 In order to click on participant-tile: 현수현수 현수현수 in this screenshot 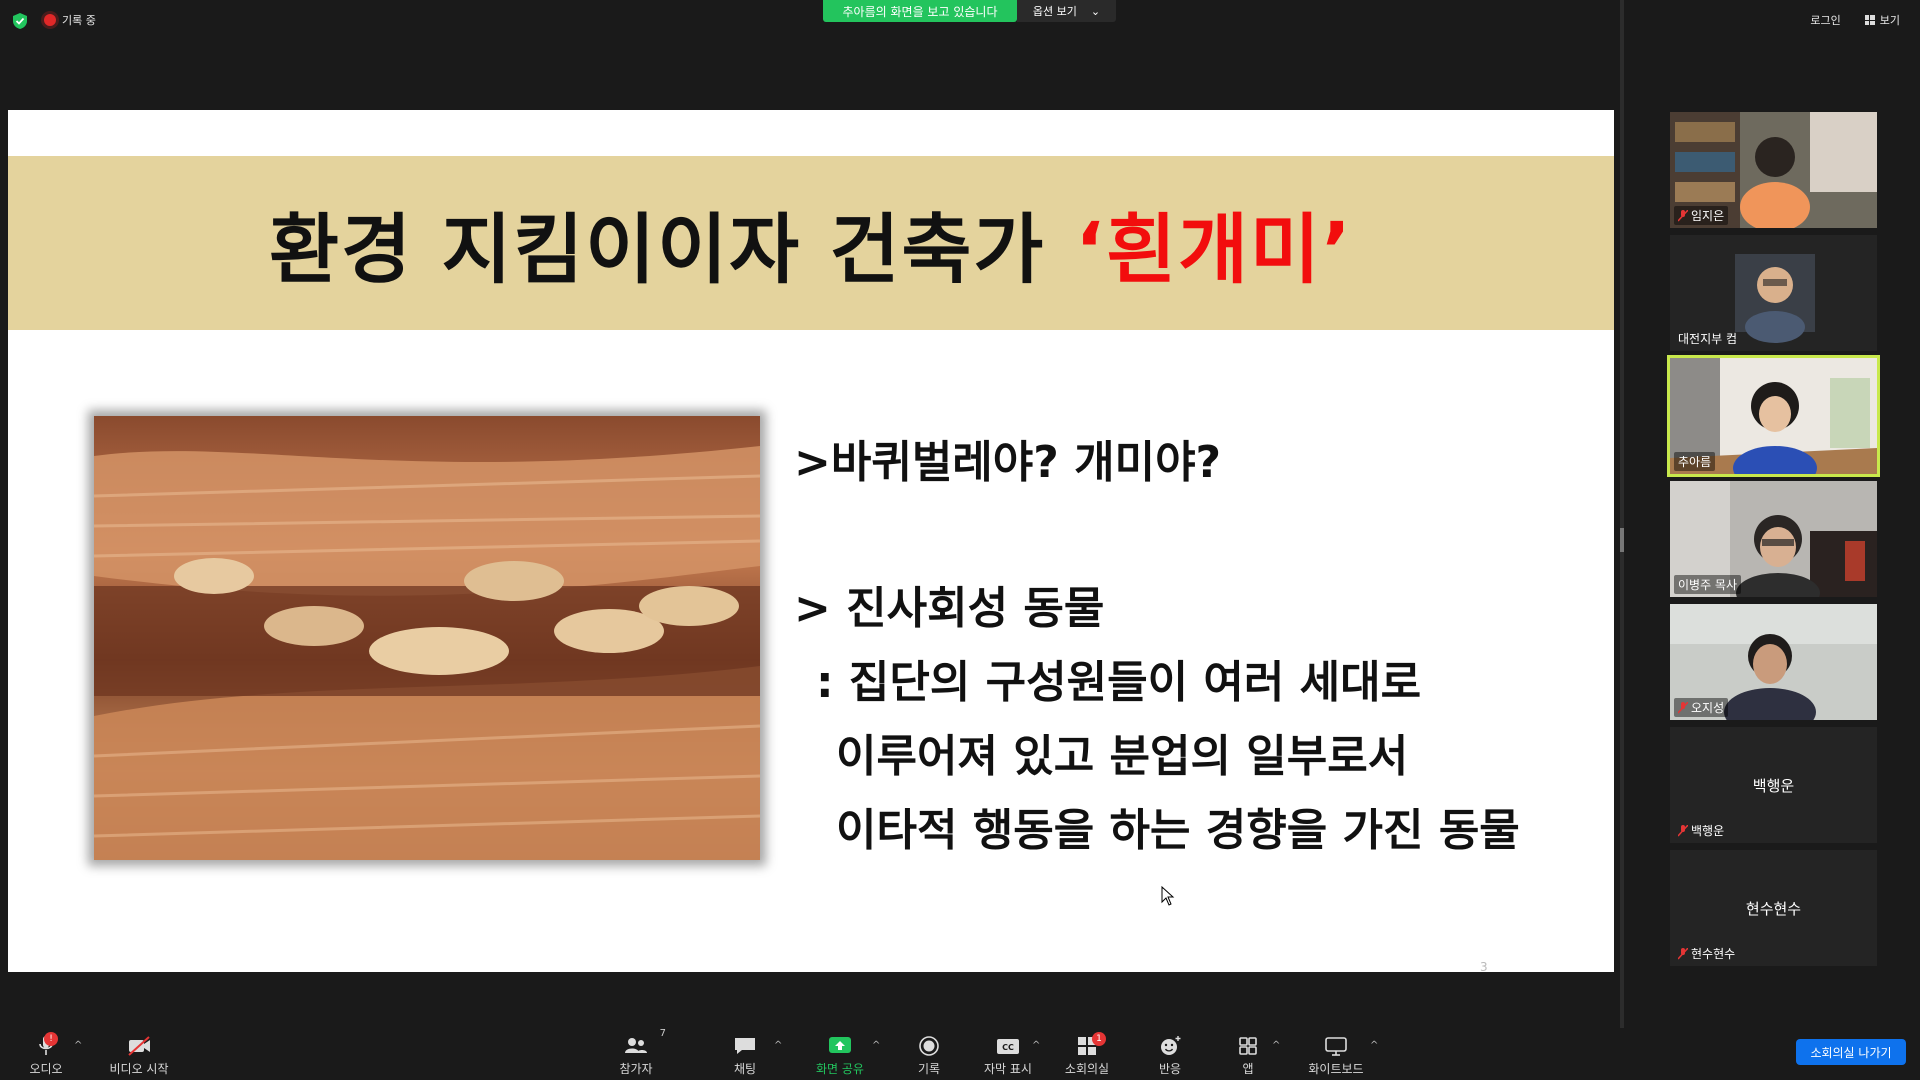, I will do `click(1773, 908)`.